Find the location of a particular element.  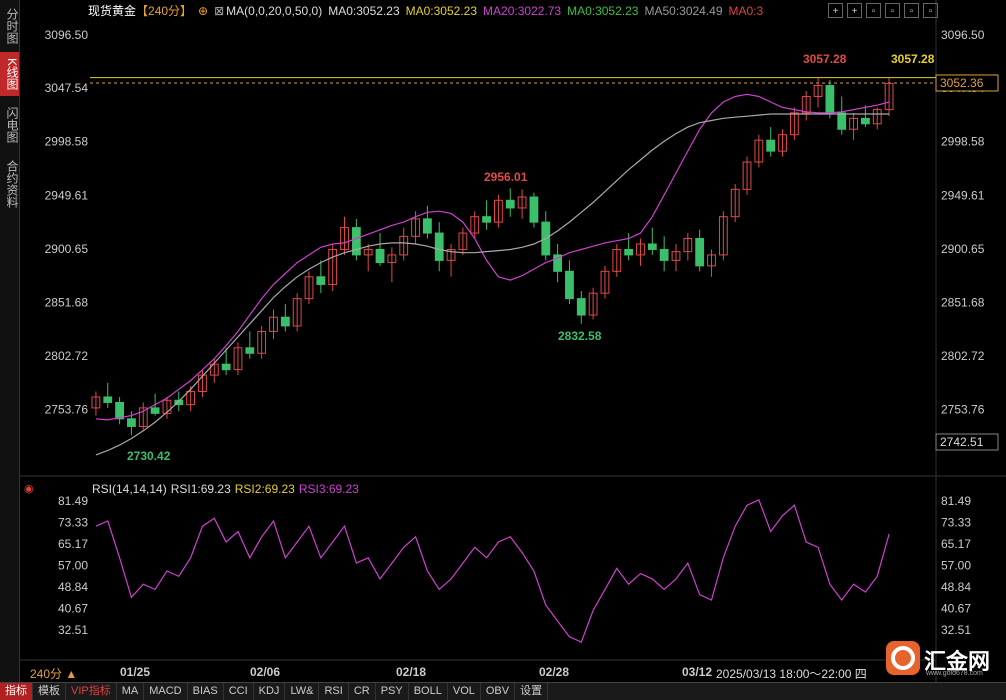

rsi-tick-label: 32.51 is located at coordinates (956, 630).